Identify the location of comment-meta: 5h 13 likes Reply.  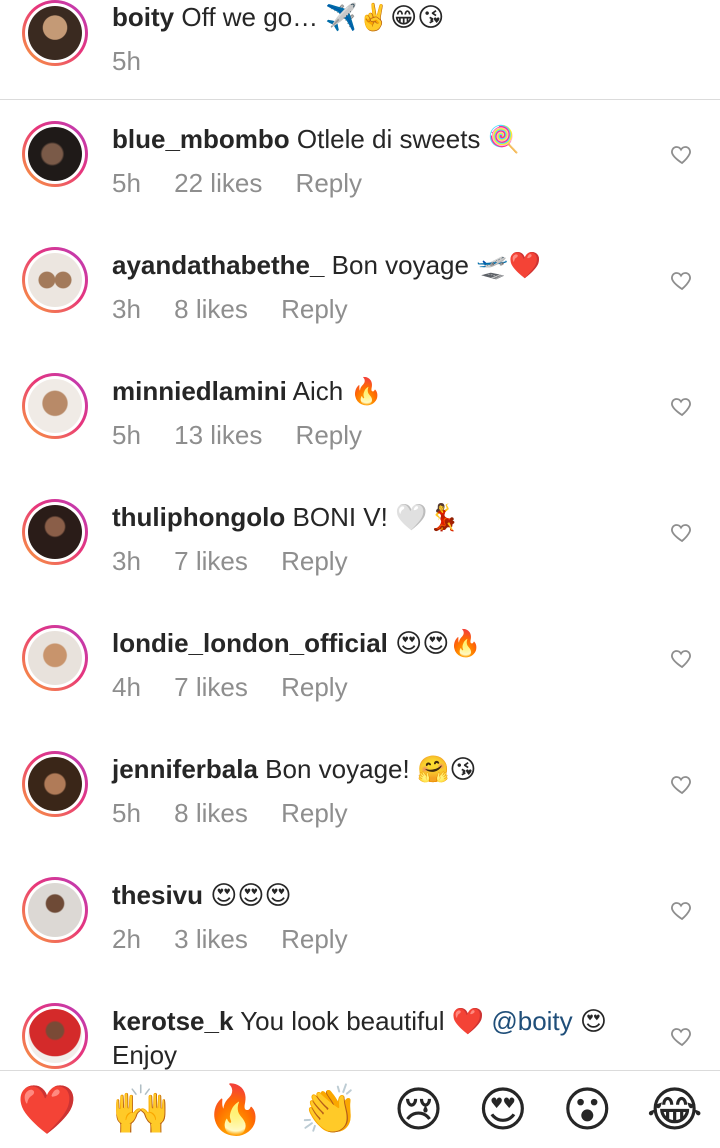
(250, 435).